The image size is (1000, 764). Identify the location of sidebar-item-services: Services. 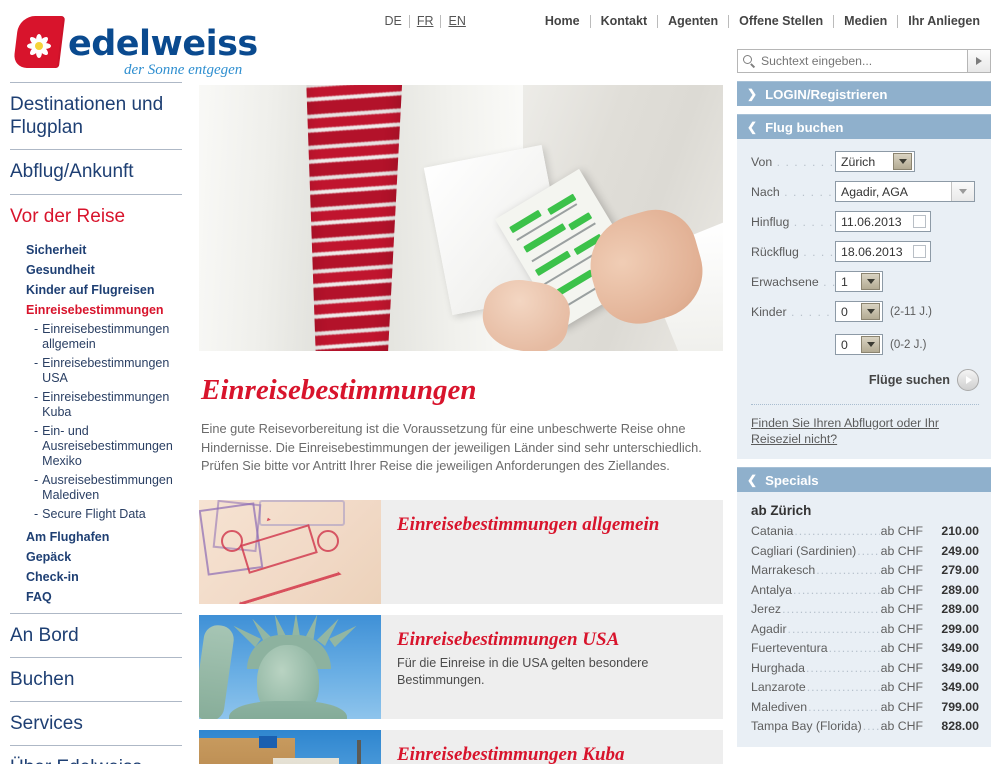
(96, 723).